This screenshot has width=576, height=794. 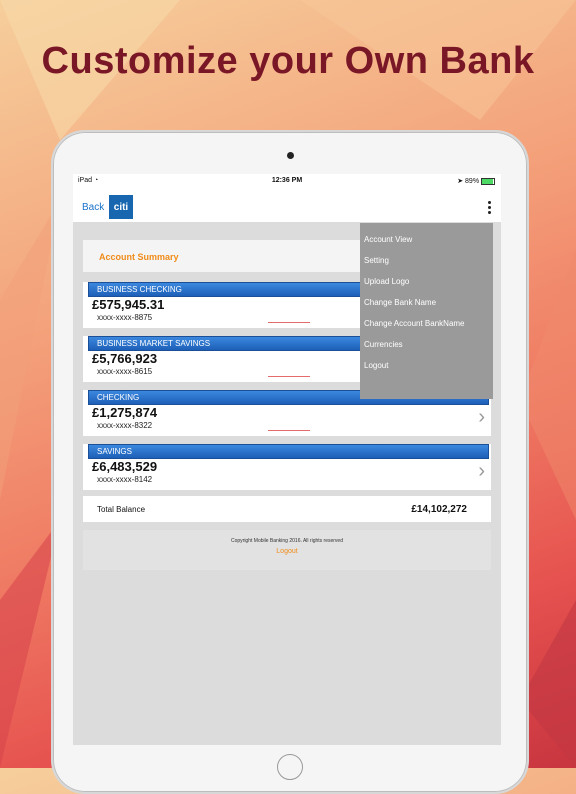 What do you see at coordinates (125, 371) in the screenshot?
I see `account-number: xxxx-xxxx-8615` at bounding box center [125, 371].